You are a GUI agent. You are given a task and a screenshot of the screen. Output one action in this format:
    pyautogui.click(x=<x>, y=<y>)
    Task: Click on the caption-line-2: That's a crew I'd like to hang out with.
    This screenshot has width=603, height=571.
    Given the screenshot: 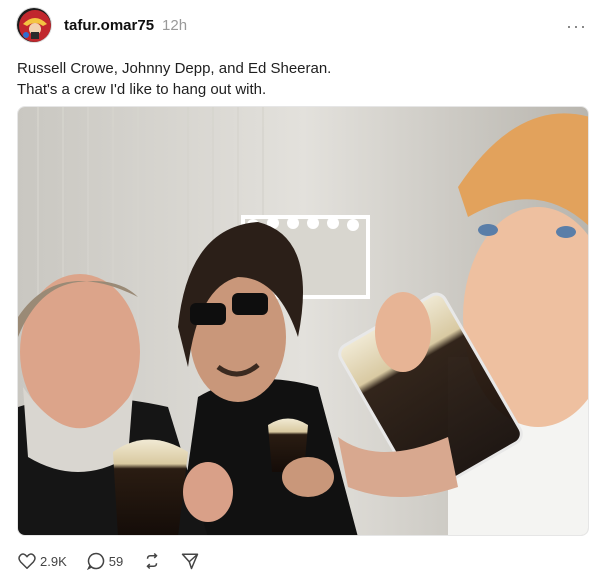 What is the action you would take?
    pyautogui.click(x=142, y=89)
    